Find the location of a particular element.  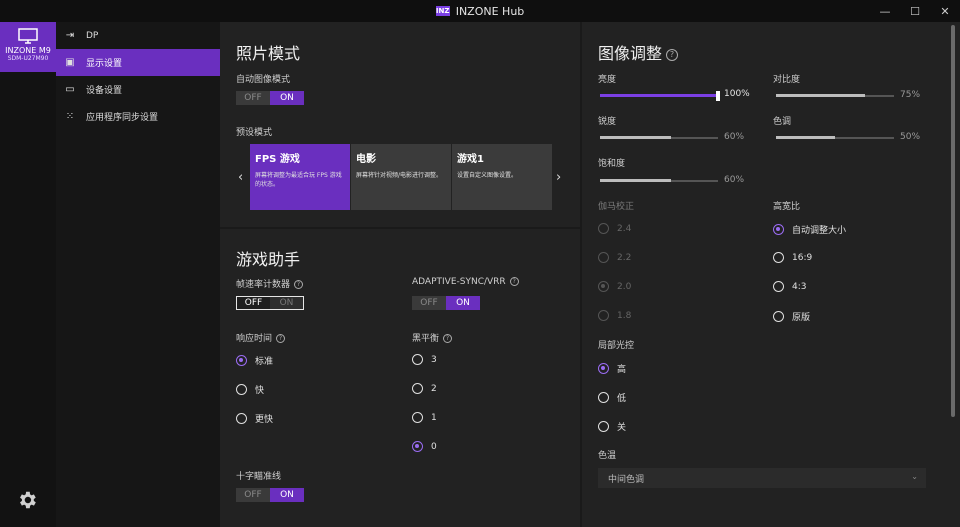

response-standard-radio: 标准 is located at coordinates (254, 360).